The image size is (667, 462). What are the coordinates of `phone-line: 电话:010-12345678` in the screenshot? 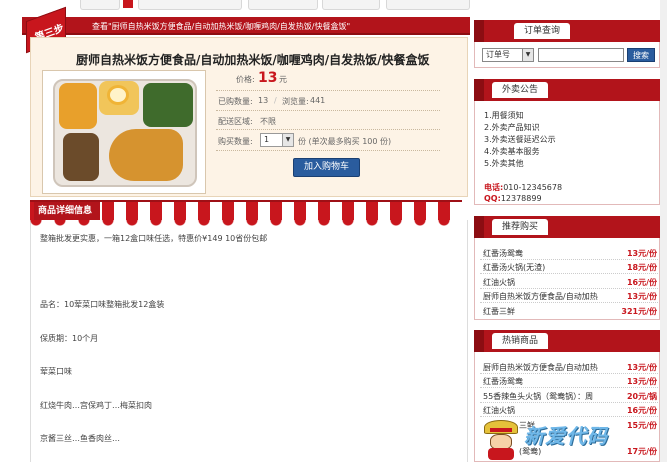 It's located at (523, 187).